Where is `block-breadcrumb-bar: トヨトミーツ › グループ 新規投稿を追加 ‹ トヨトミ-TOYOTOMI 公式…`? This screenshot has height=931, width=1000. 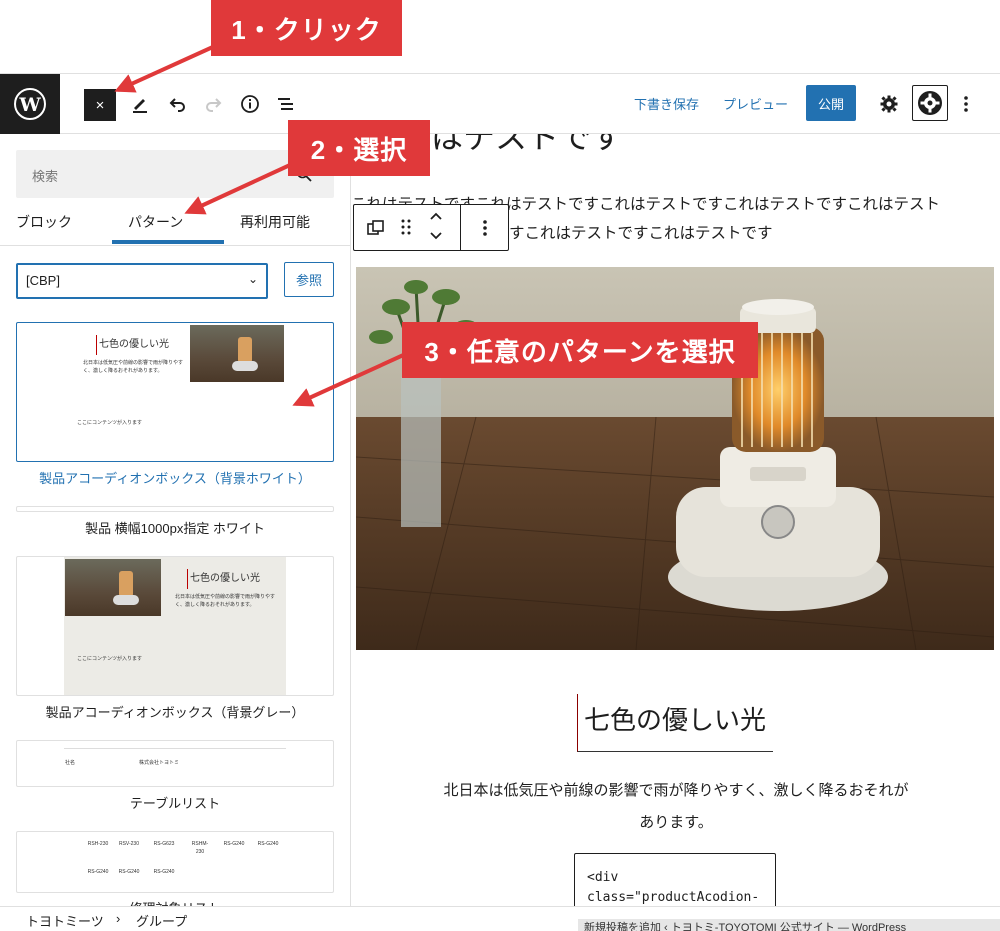
block-breadcrumb-bar: トヨトミーツ › グループ 新規投稿を追加 ‹ トヨトミ-TOYOTOMI 公式… is located at coordinates (500, 918).